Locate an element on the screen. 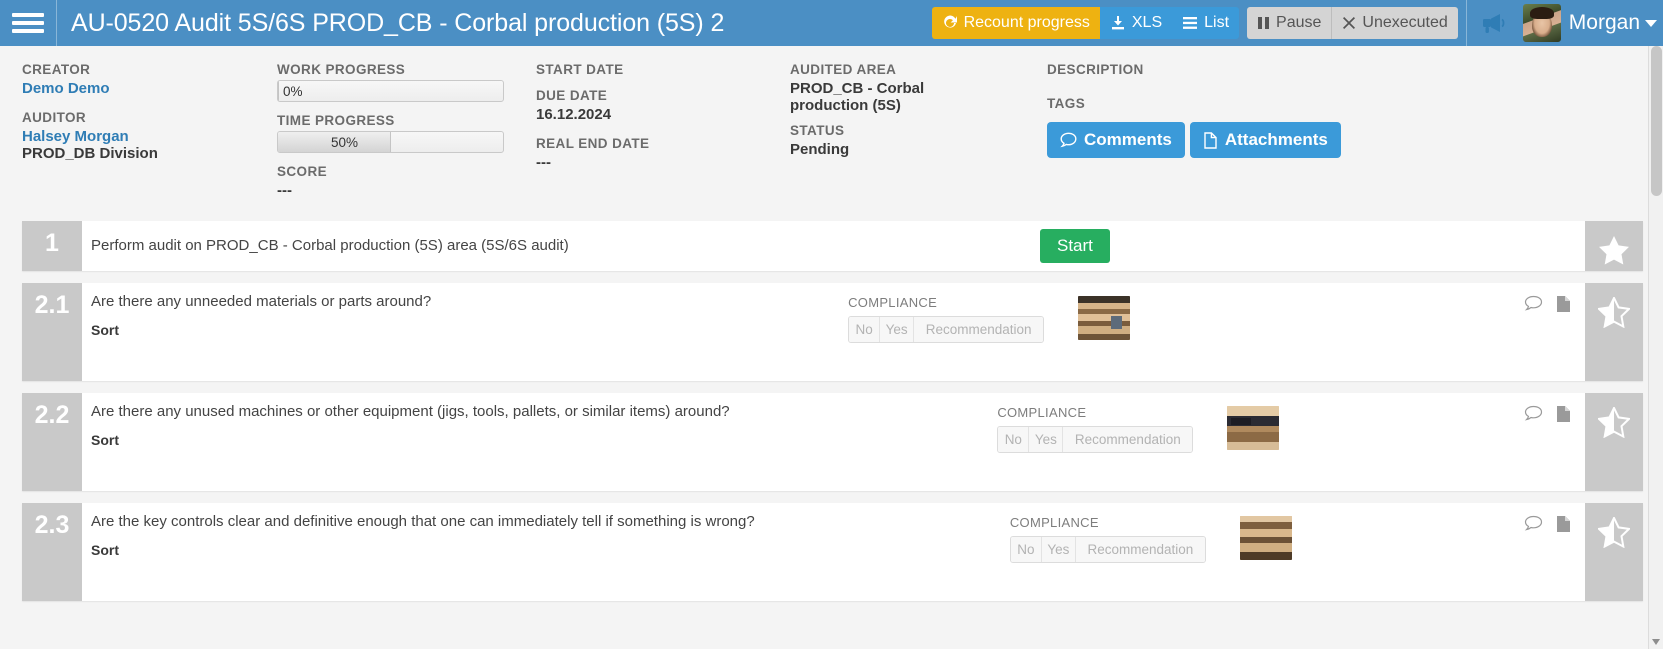 Image resolution: width=1663 pixels, height=649 pixels. xls-export-button: XLS is located at coordinates (1136, 23).